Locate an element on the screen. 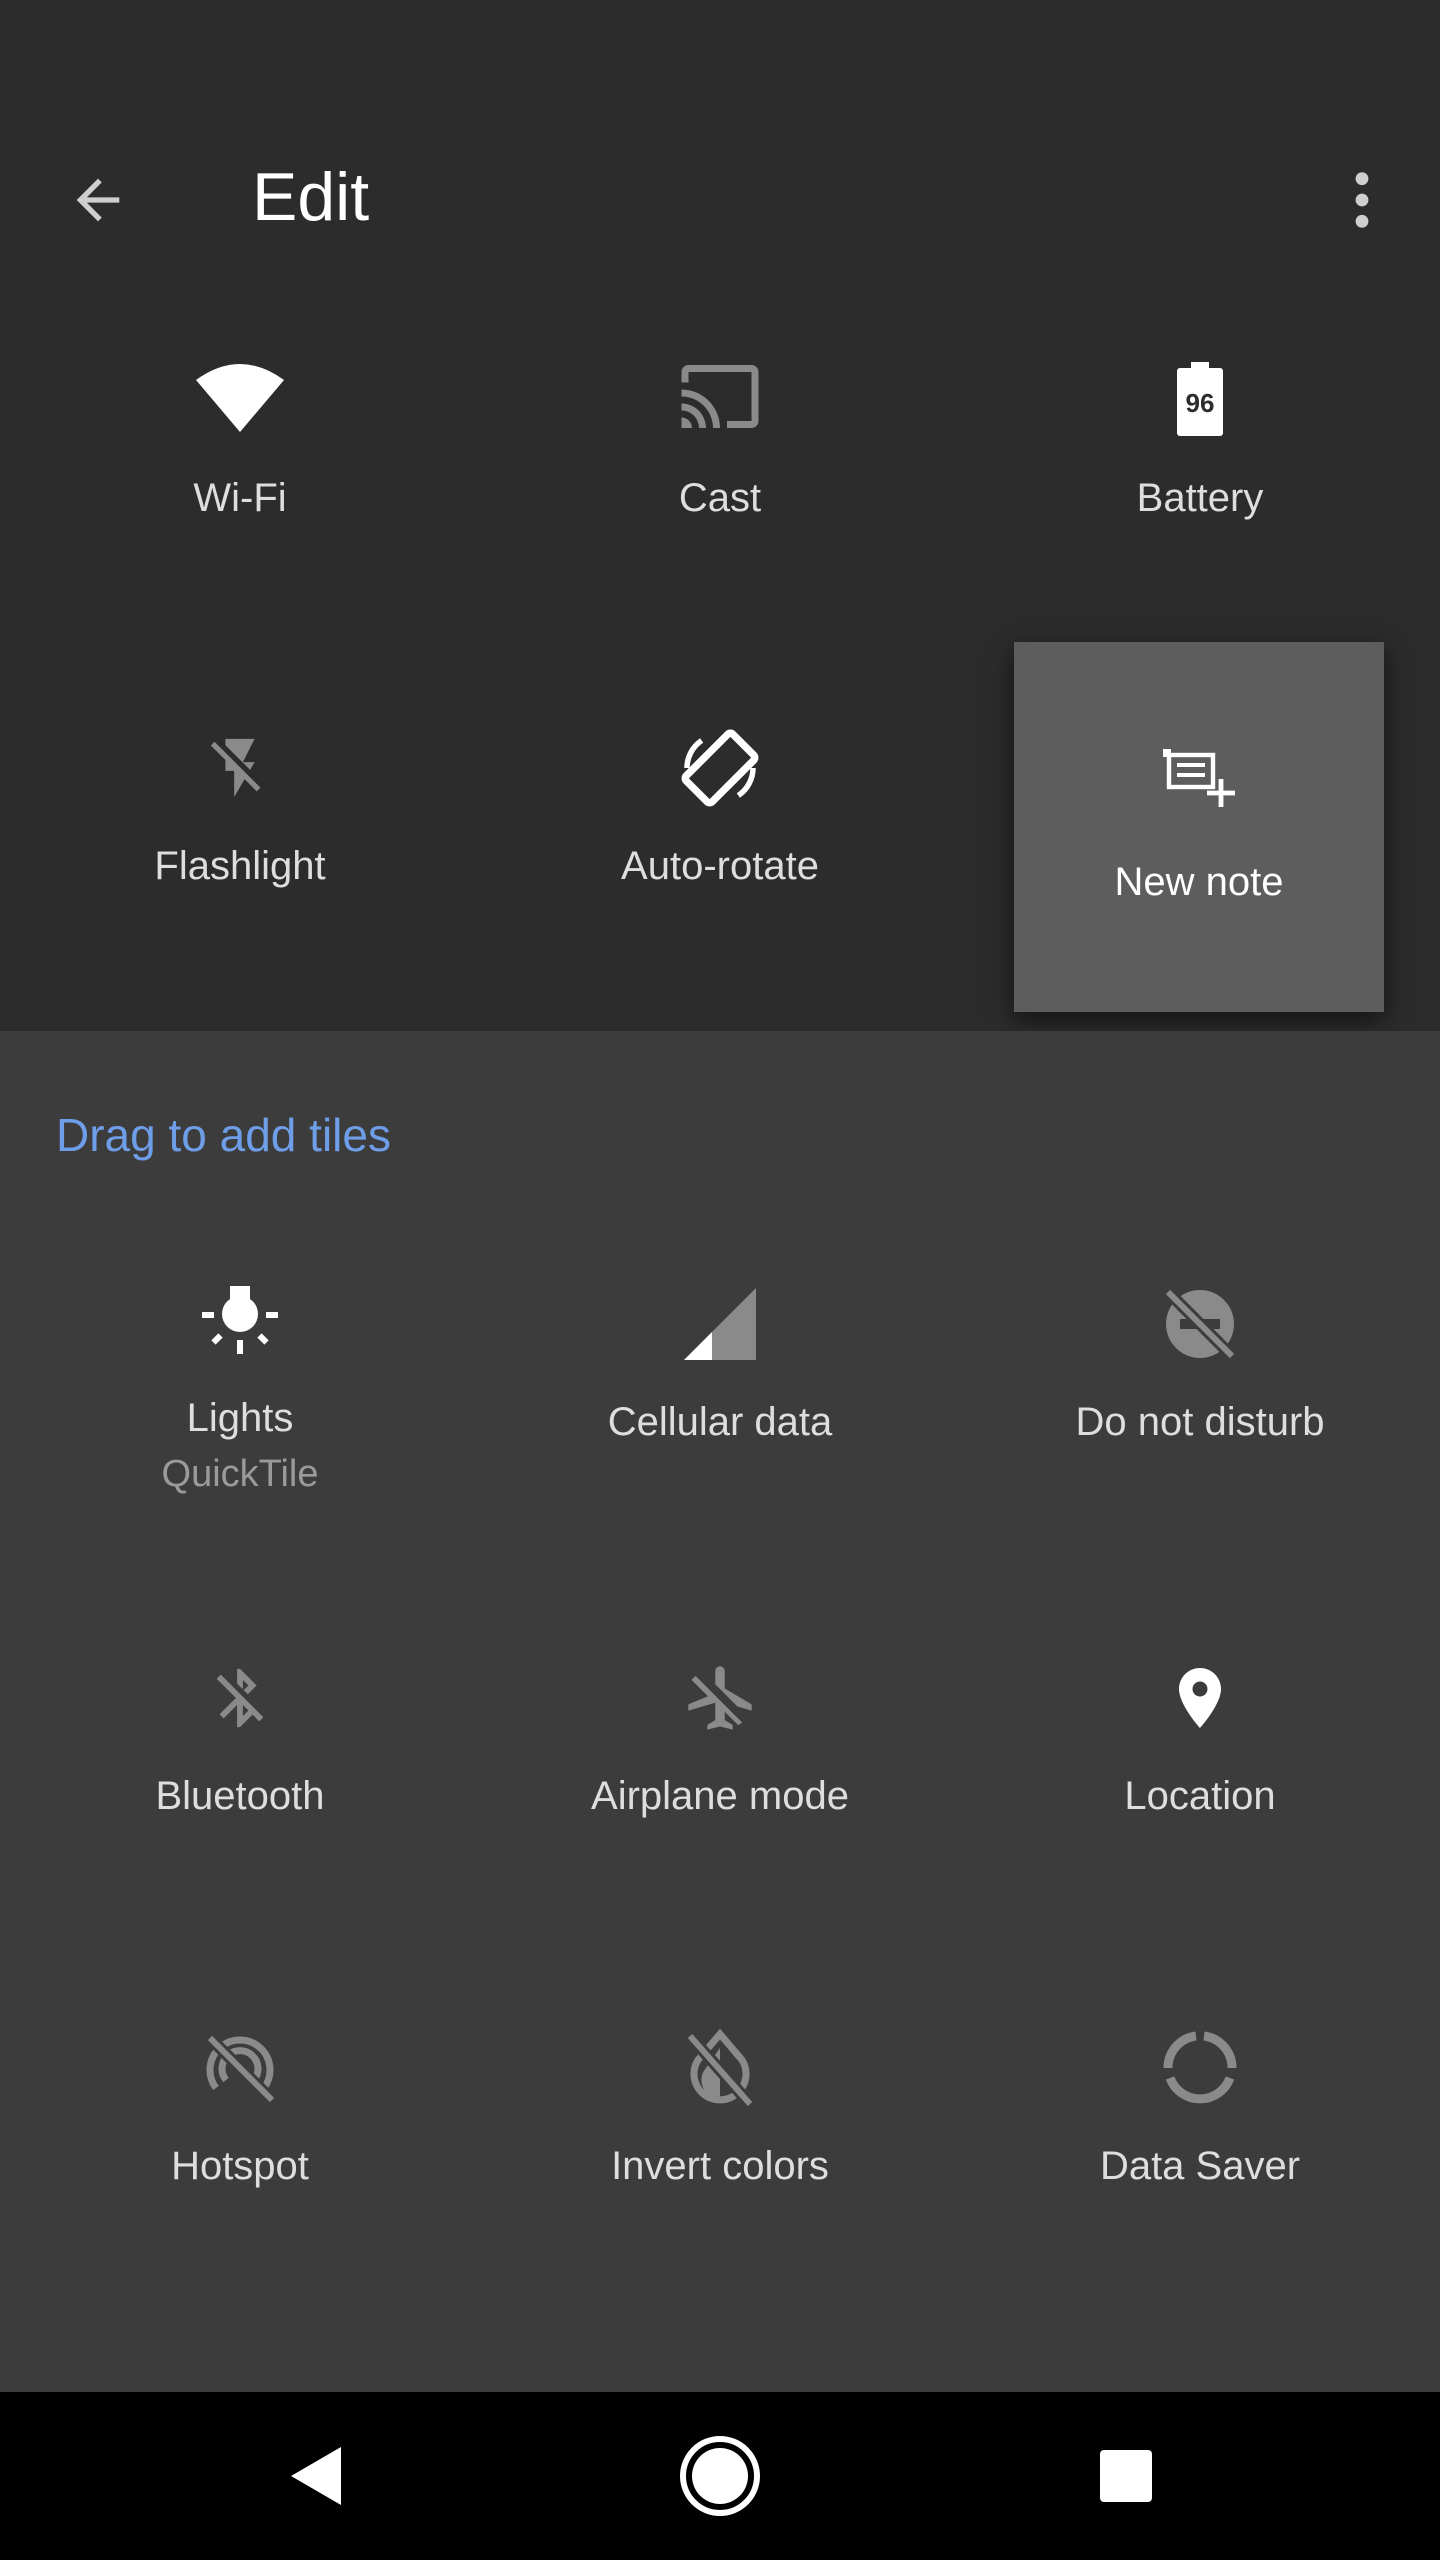 The height and width of the screenshot is (2560, 1440). battery-level-text: 96 is located at coordinates (1200, 403).